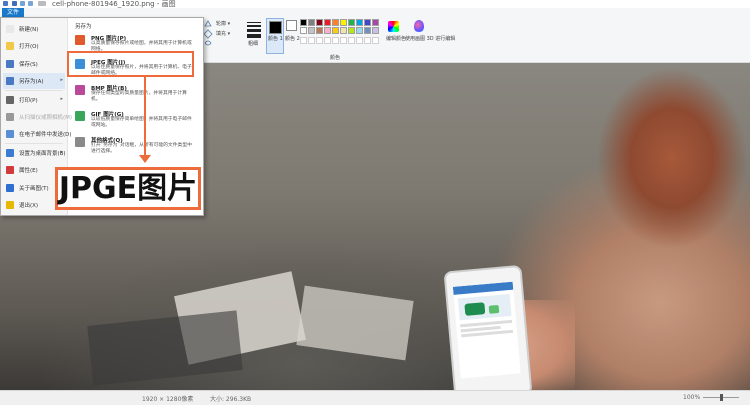 The width and height of the screenshot is (750, 405). Describe the element at coordinates (355, 323) in the screenshot. I see `scattered-papers` at that location.